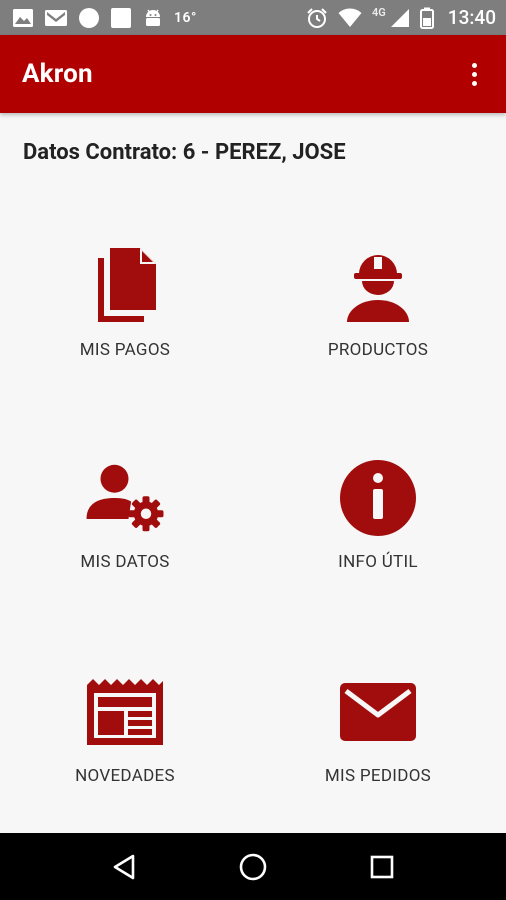 This screenshot has height=900, width=506. I want to click on documents-icon, so click(125, 286).